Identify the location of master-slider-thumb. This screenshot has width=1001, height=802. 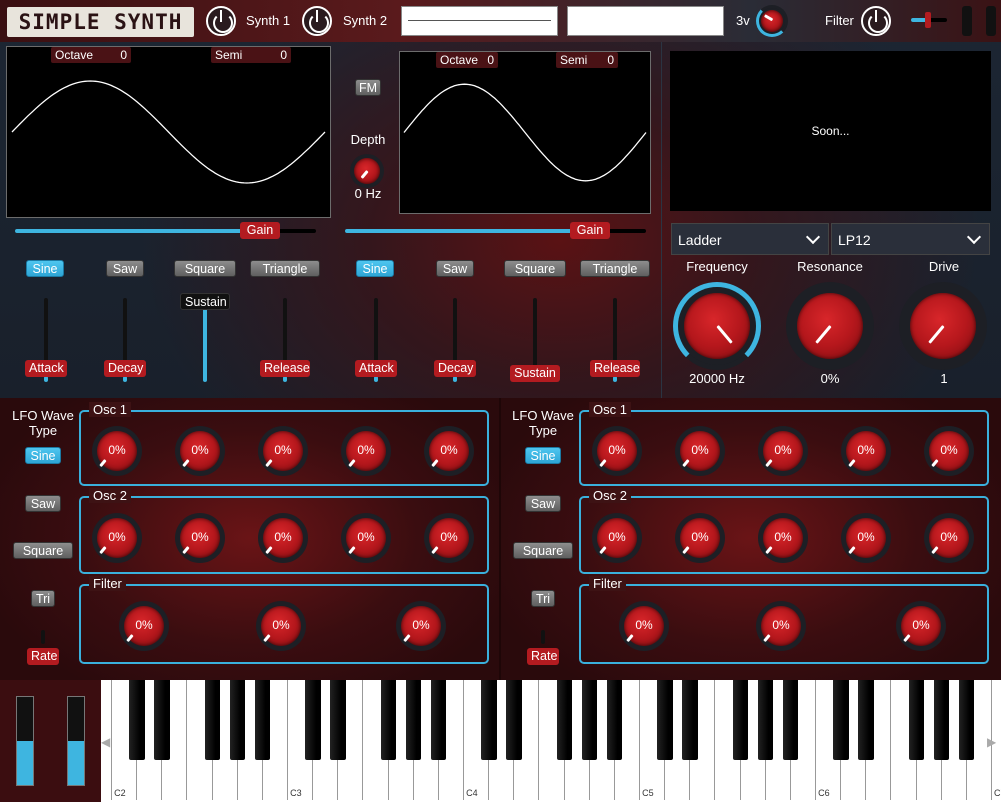
(928, 20).